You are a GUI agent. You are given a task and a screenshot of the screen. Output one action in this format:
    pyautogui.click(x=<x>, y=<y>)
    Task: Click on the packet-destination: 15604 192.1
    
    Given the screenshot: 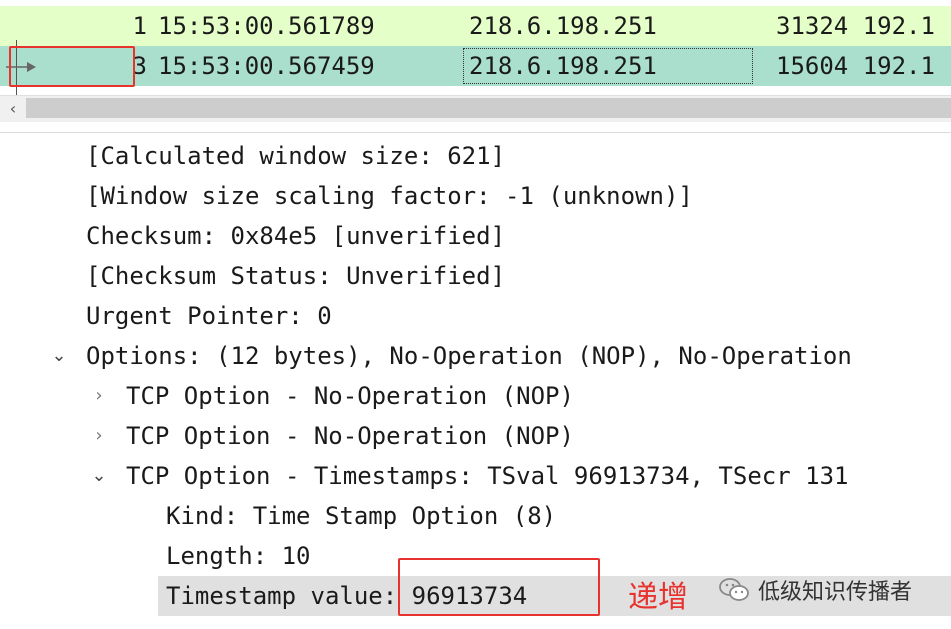 What is the action you would take?
    pyautogui.click(x=855, y=66)
    